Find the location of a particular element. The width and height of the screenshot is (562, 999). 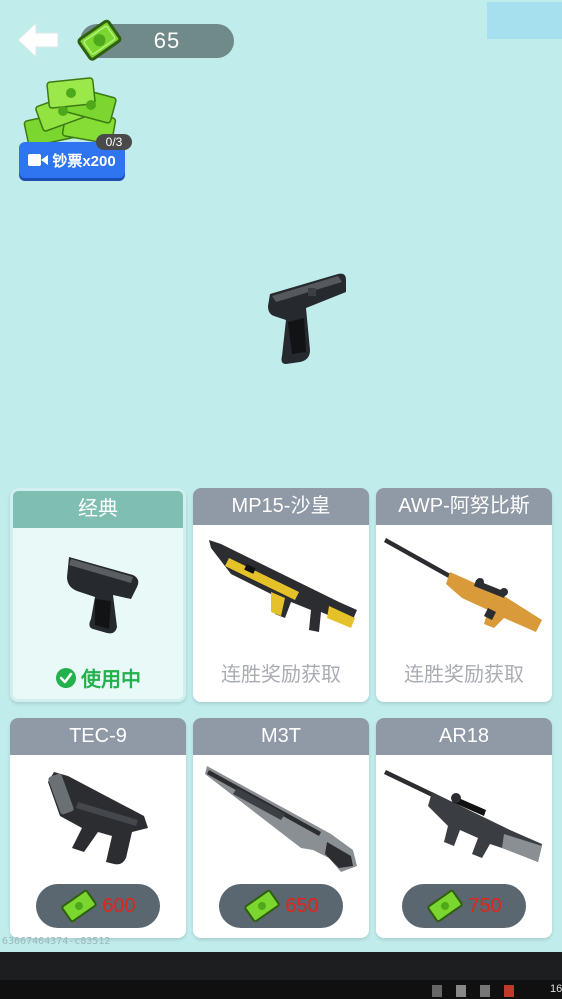

price-value: 600 is located at coordinates (119, 905).